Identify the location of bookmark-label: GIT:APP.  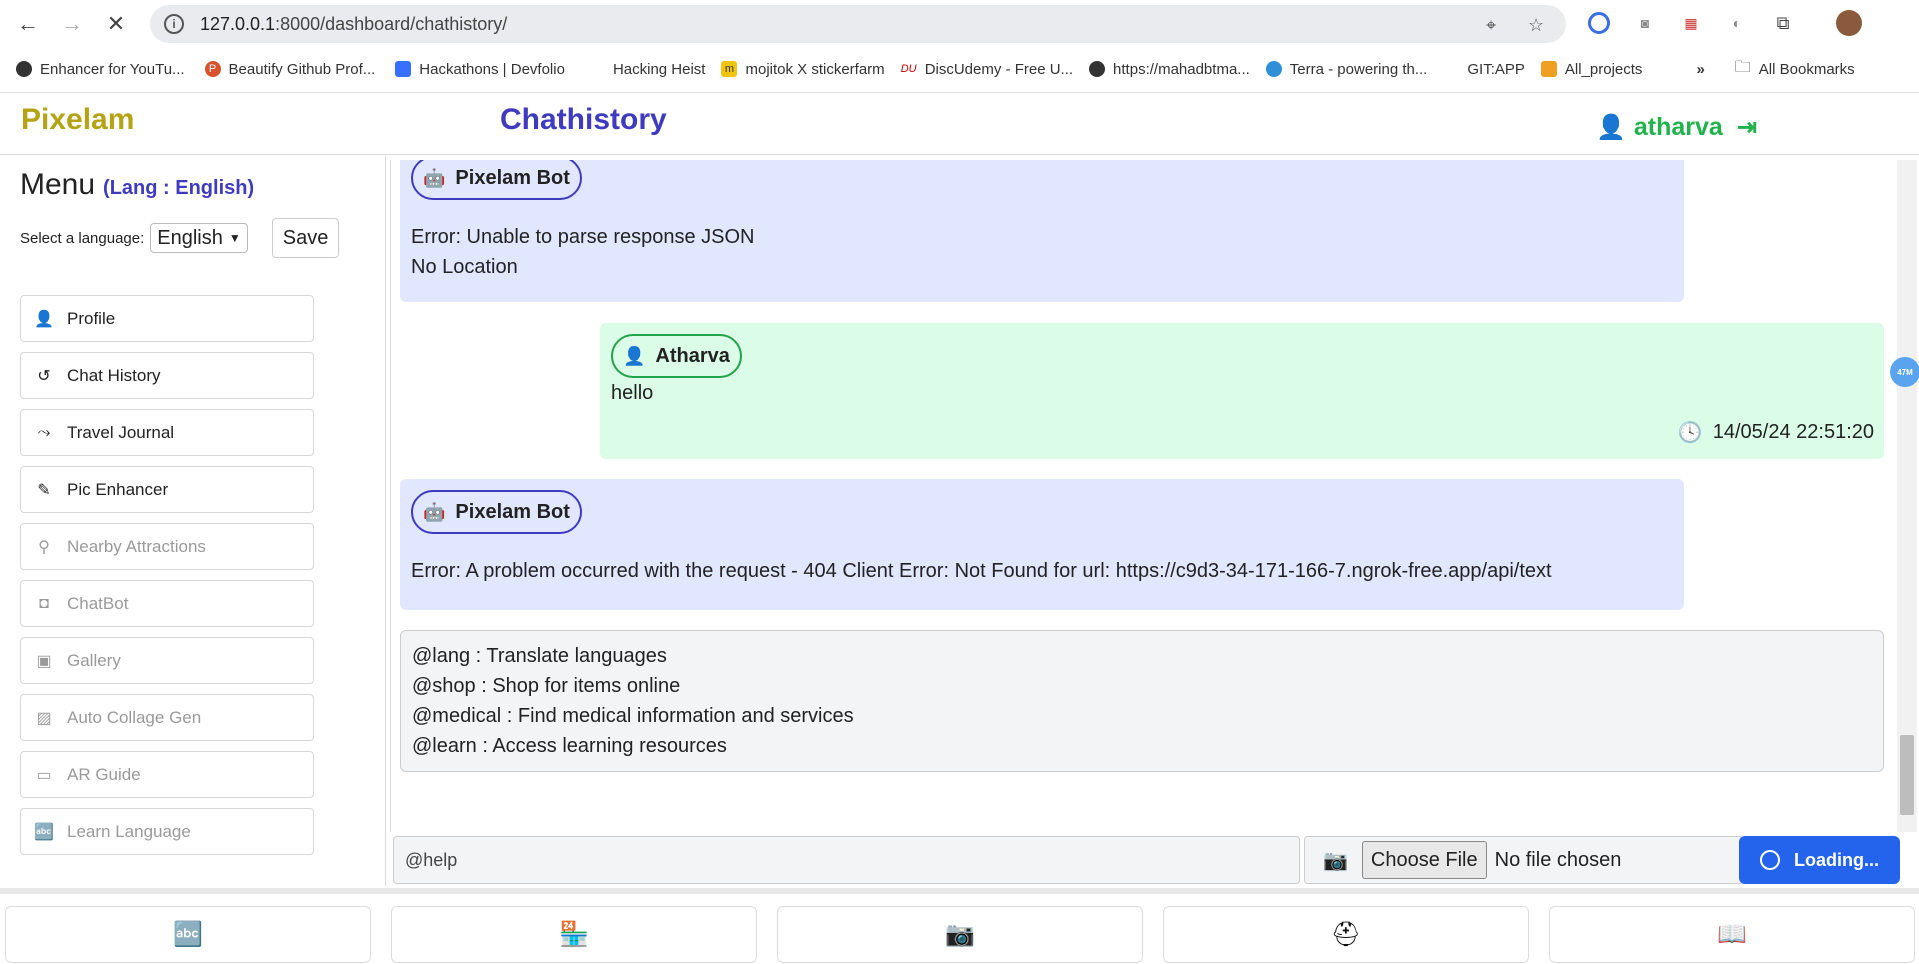
(1496, 69).